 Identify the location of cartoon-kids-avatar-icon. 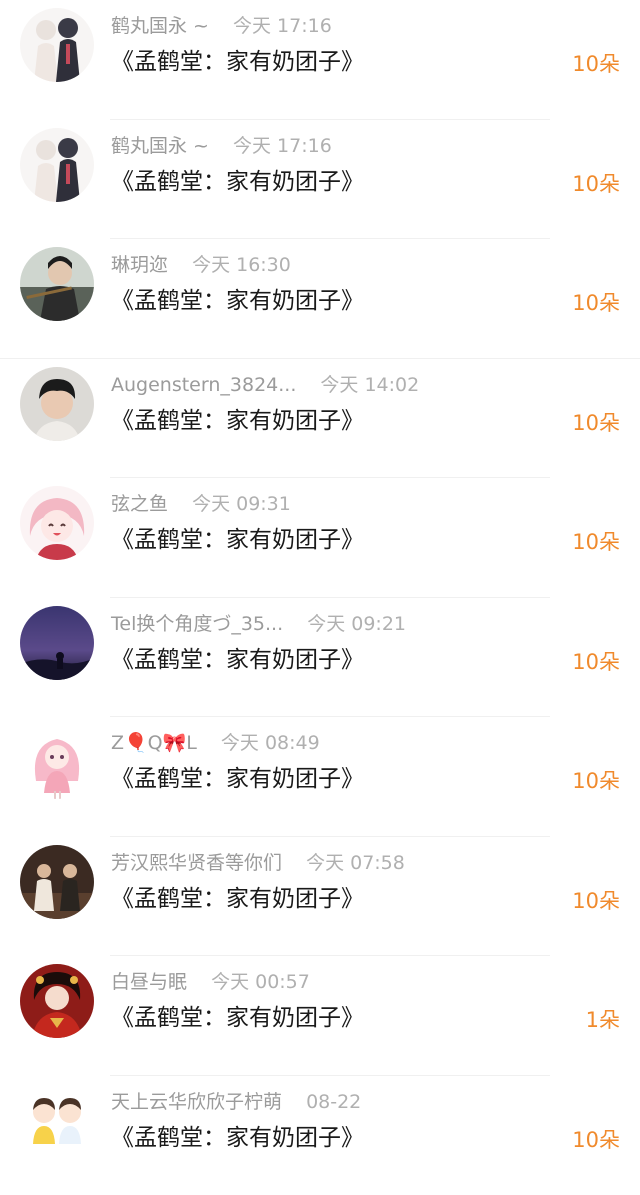
(57, 1121).